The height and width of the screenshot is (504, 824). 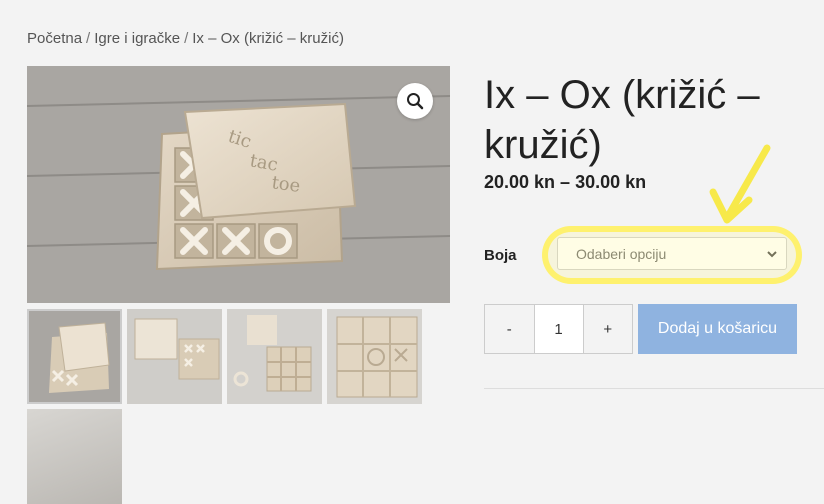 I want to click on color-select: Odaberi opciju, so click(x=672, y=253).